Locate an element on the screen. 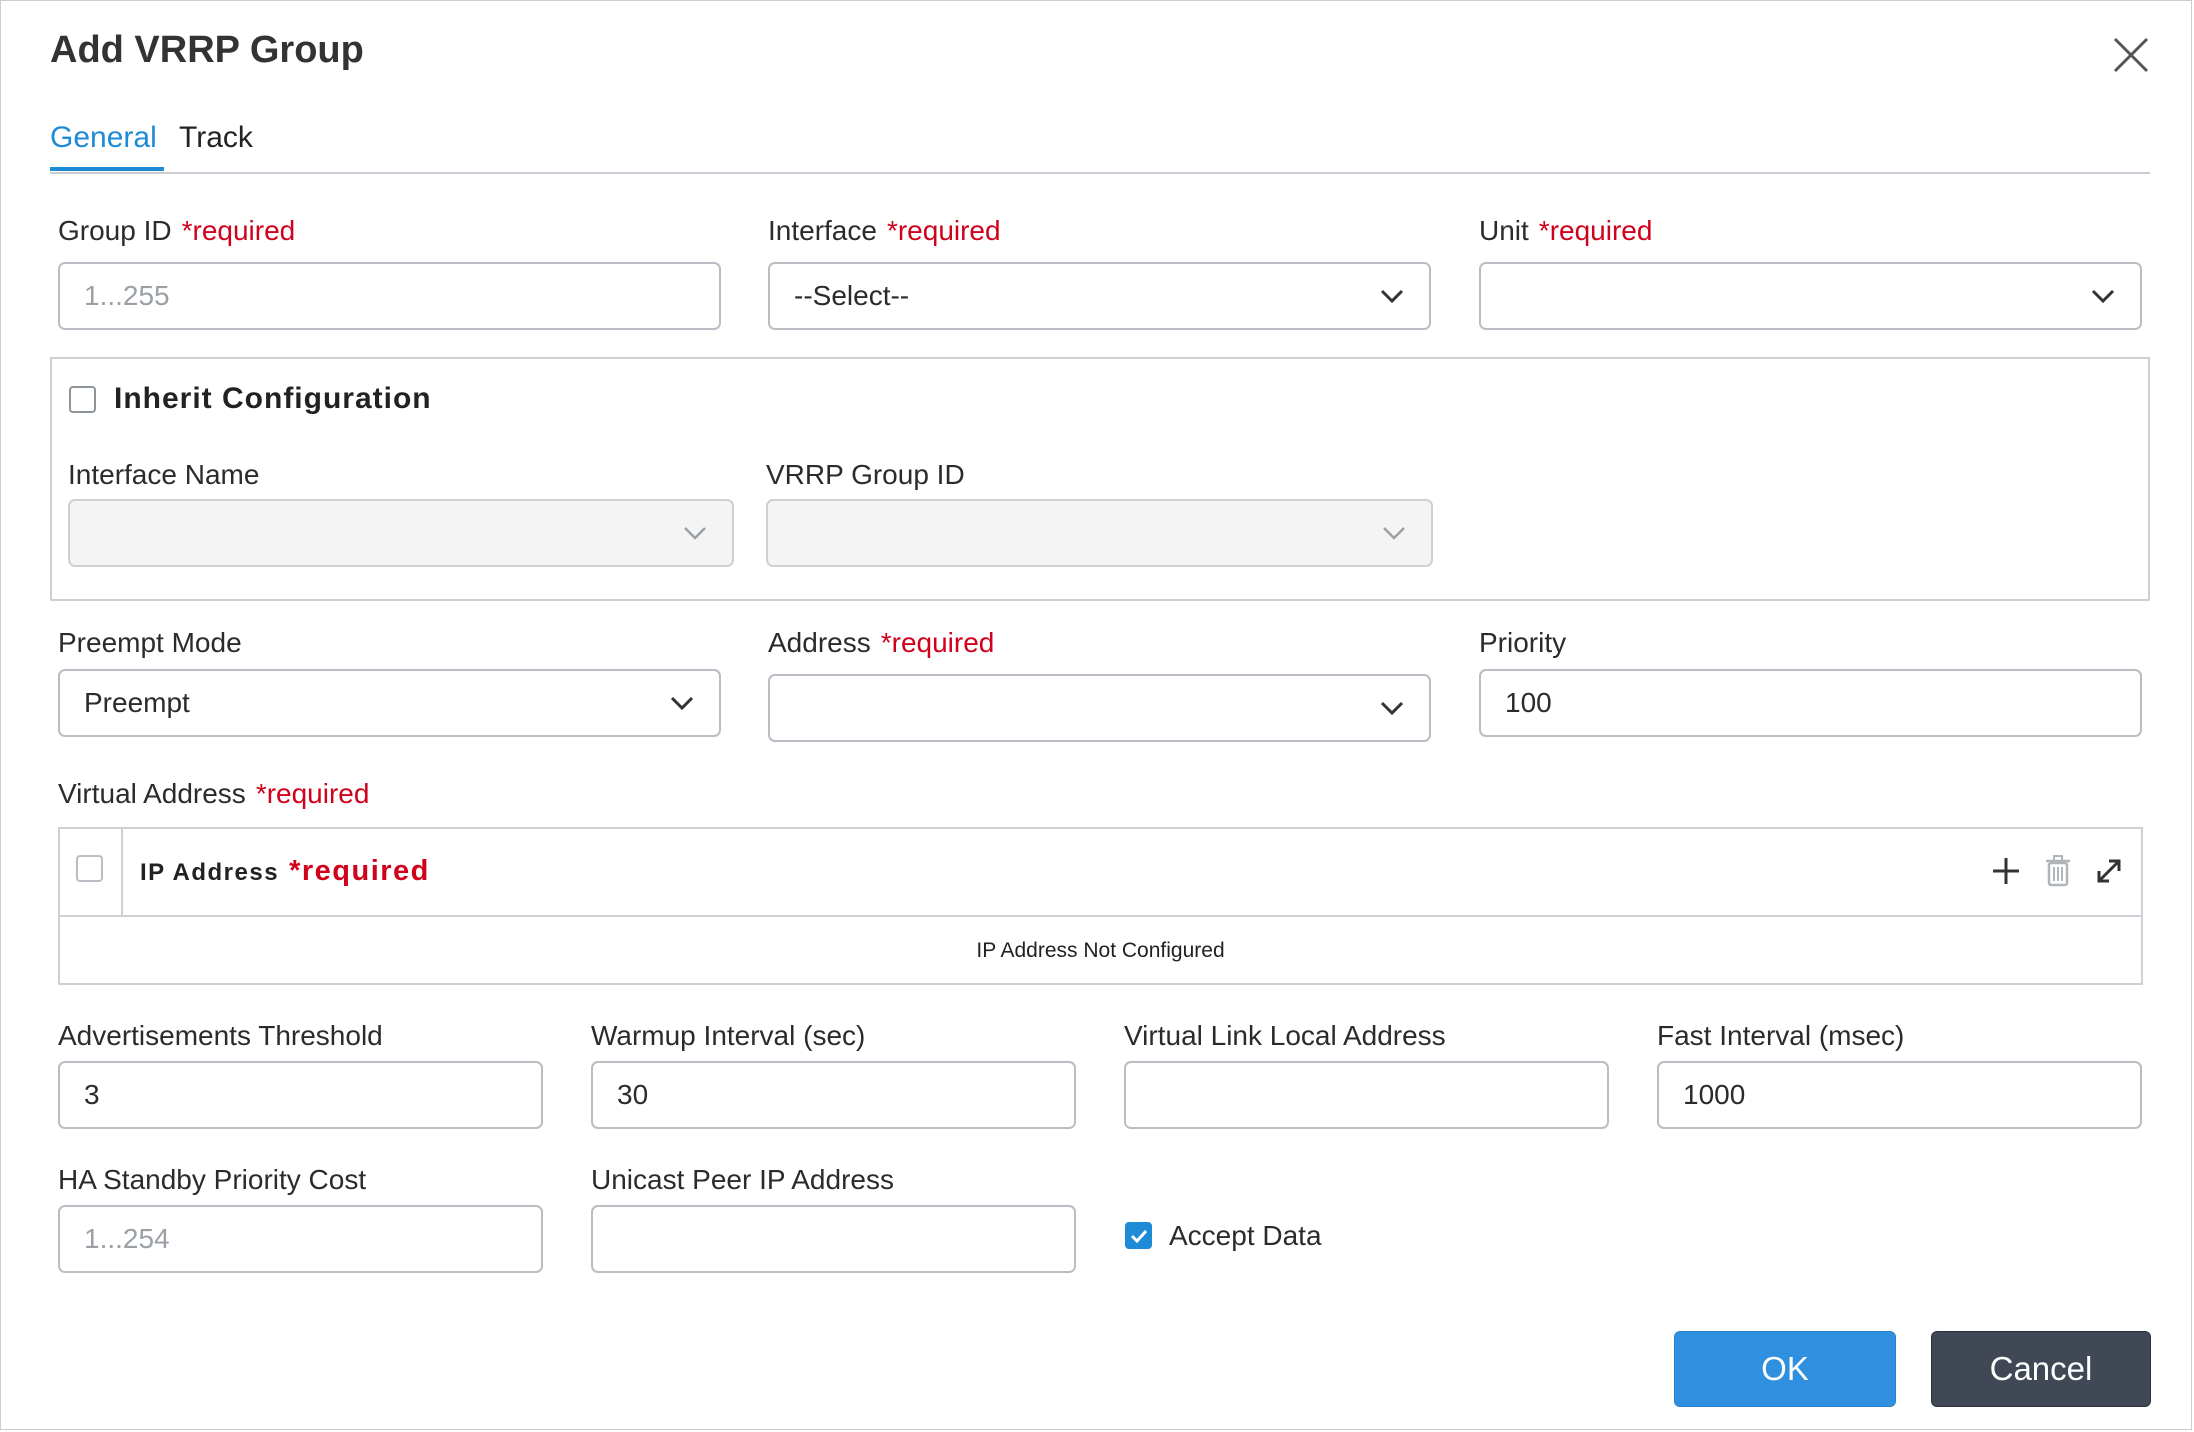  interface-name-select is located at coordinates (401, 533).